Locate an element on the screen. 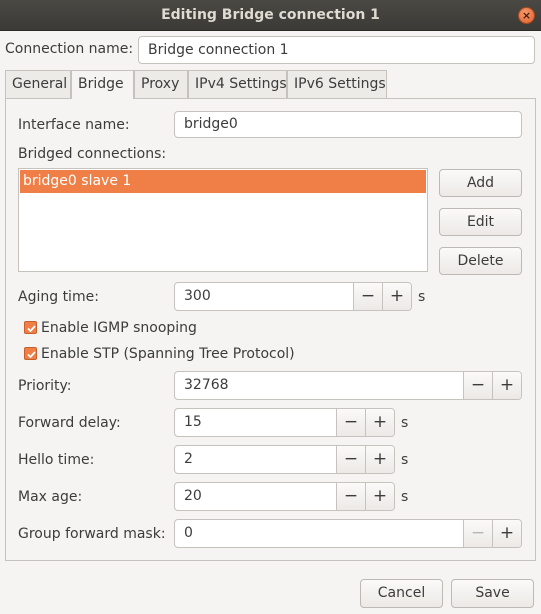  hello-time-decrement-button: − is located at coordinates (350, 459).